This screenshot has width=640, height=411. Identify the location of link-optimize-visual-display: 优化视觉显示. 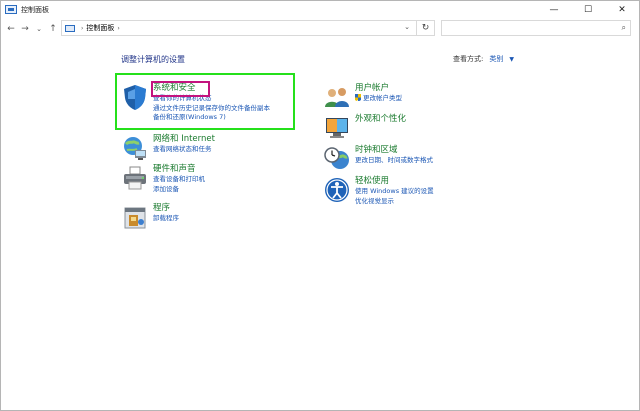
(394, 202).